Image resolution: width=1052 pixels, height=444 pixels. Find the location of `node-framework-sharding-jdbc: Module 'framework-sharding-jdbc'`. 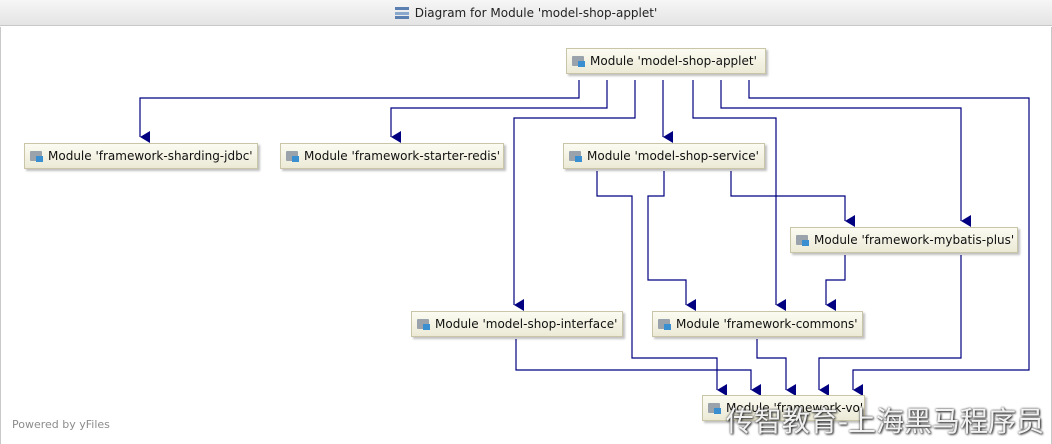

node-framework-sharding-jdbc: Module 'framework-sharding-jdbc' is located at coordinates (141, 156).